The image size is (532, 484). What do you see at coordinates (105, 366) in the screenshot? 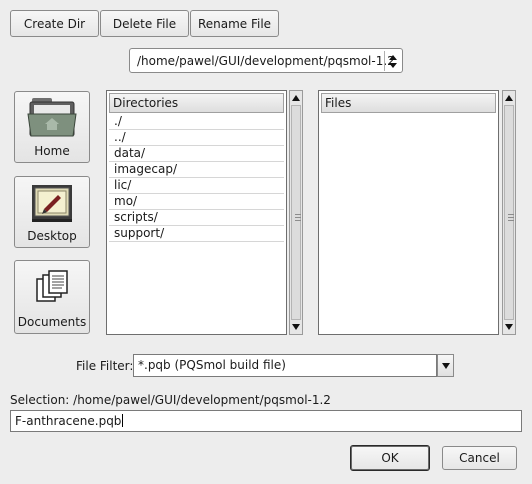
I see `file-filter-label: File Filter:` at bounding box center [105, 366].